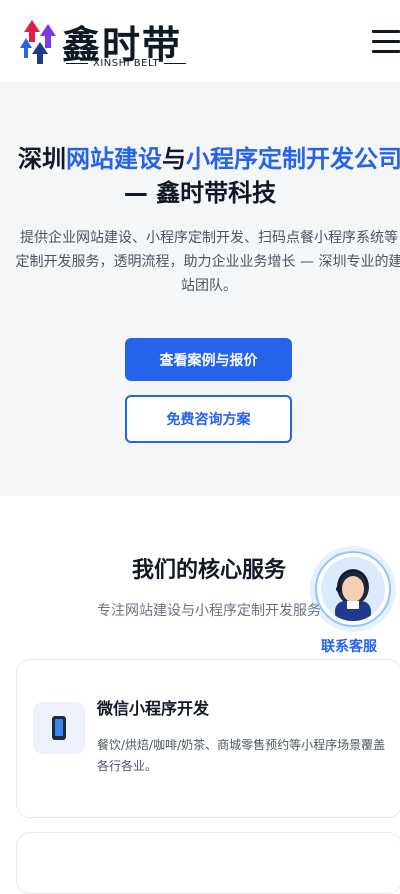 The height and width of the screenshot is (894, 400). What do you see at coordinates (353, 589) in the screenshot?
I see `customer-service-avatar-icon` at bounding box center [353, 589].